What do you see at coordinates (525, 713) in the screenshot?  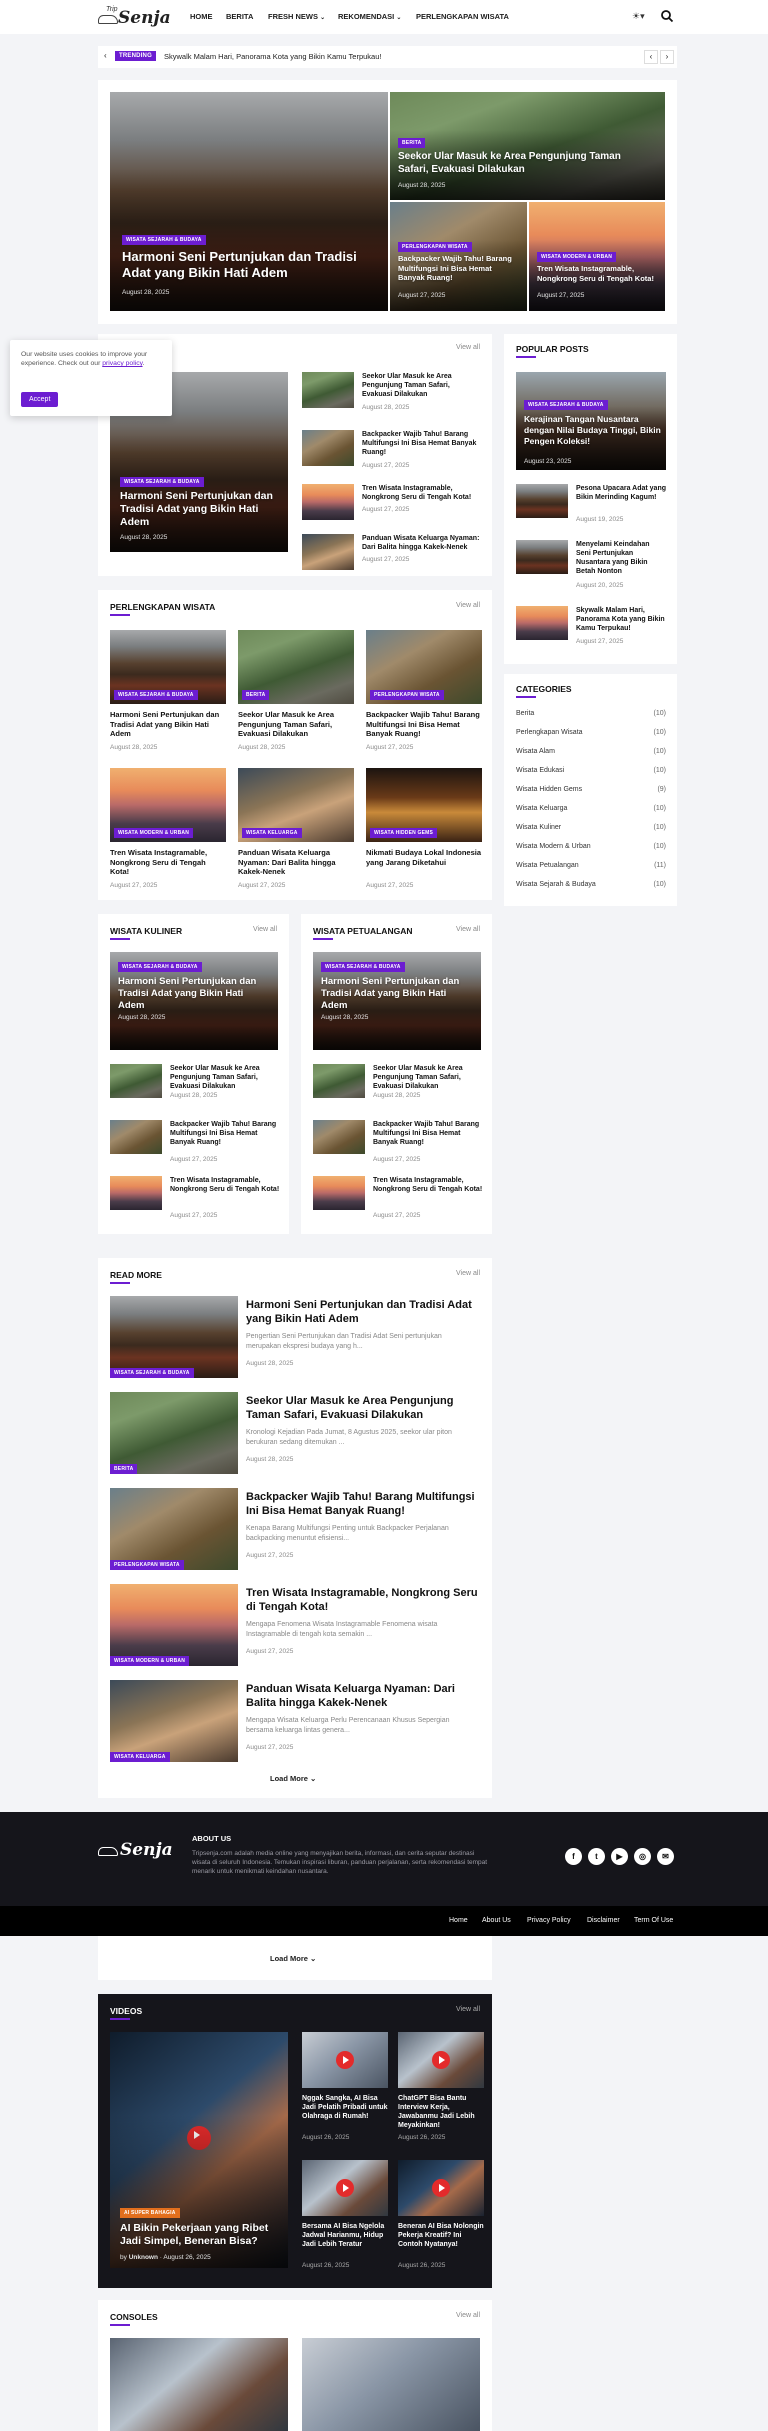 I see `category-name: Berita` at bounding box center [525, 713].